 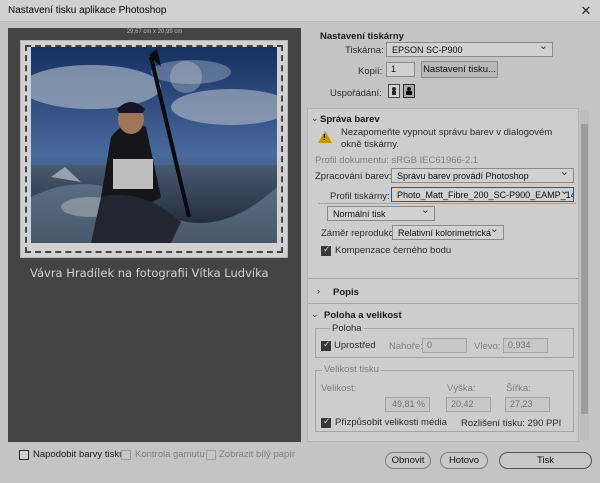 What do you see at coordinates (397, 160) in the screenshot?
I see `document-profile: Profil dokumentu: sRGB IEC61966-2.1` at bounding box center [397, 160].